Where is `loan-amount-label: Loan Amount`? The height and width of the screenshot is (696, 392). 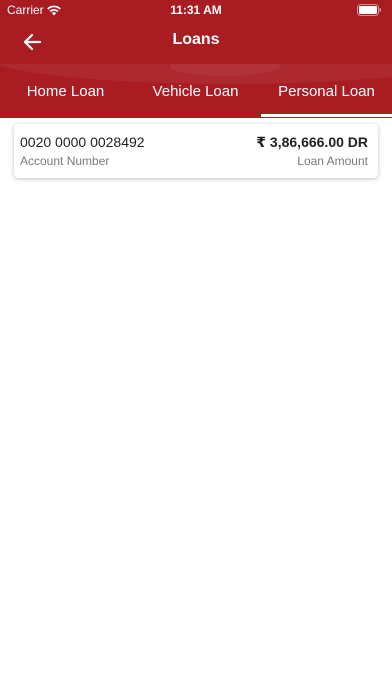 loan-amount-label: Loan Amount is located at coordinates (332, 161).